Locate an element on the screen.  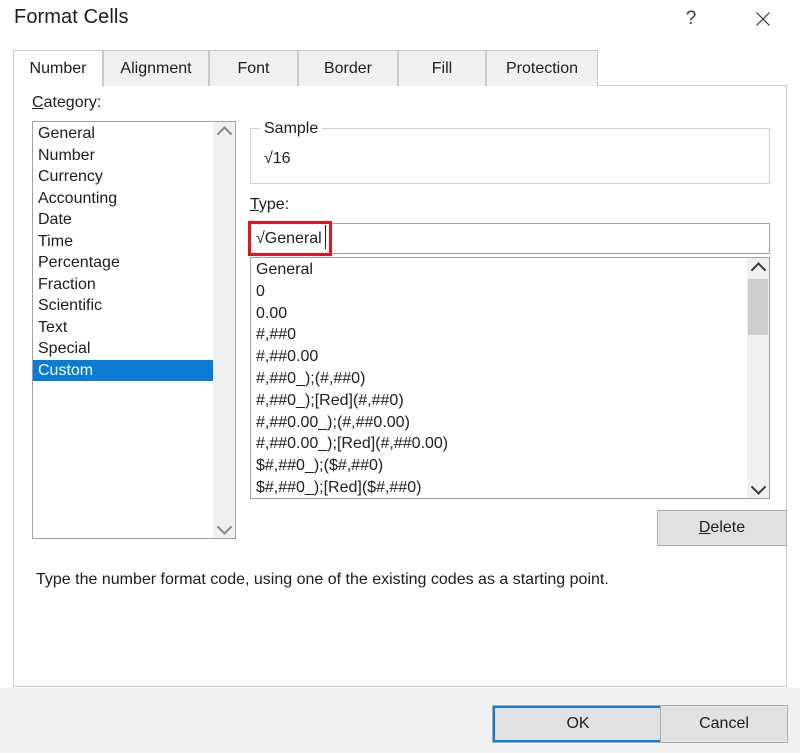
delete-button: Delete is located at coordinates (722, 528).